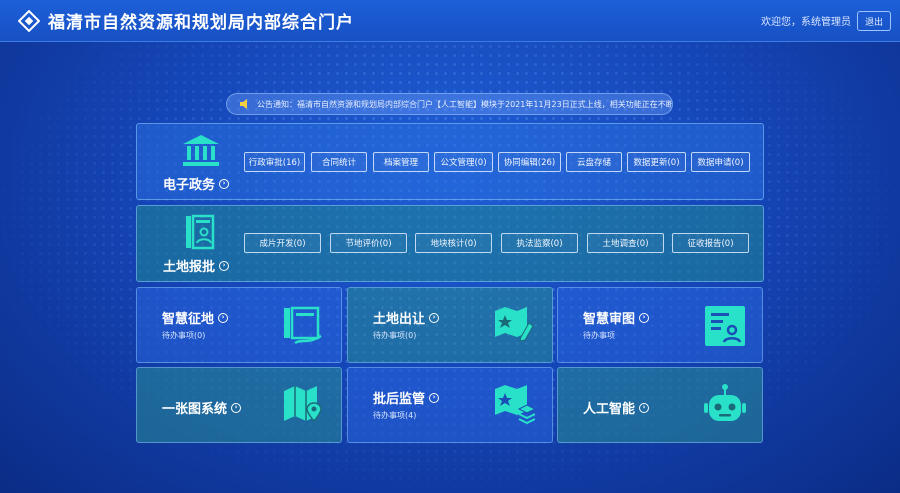 The image size is (900, 493). Describe the element at coordinates (609, 319) in the screenshot. I see `tile-smart-map-review-title: 智慧审图` at that location.